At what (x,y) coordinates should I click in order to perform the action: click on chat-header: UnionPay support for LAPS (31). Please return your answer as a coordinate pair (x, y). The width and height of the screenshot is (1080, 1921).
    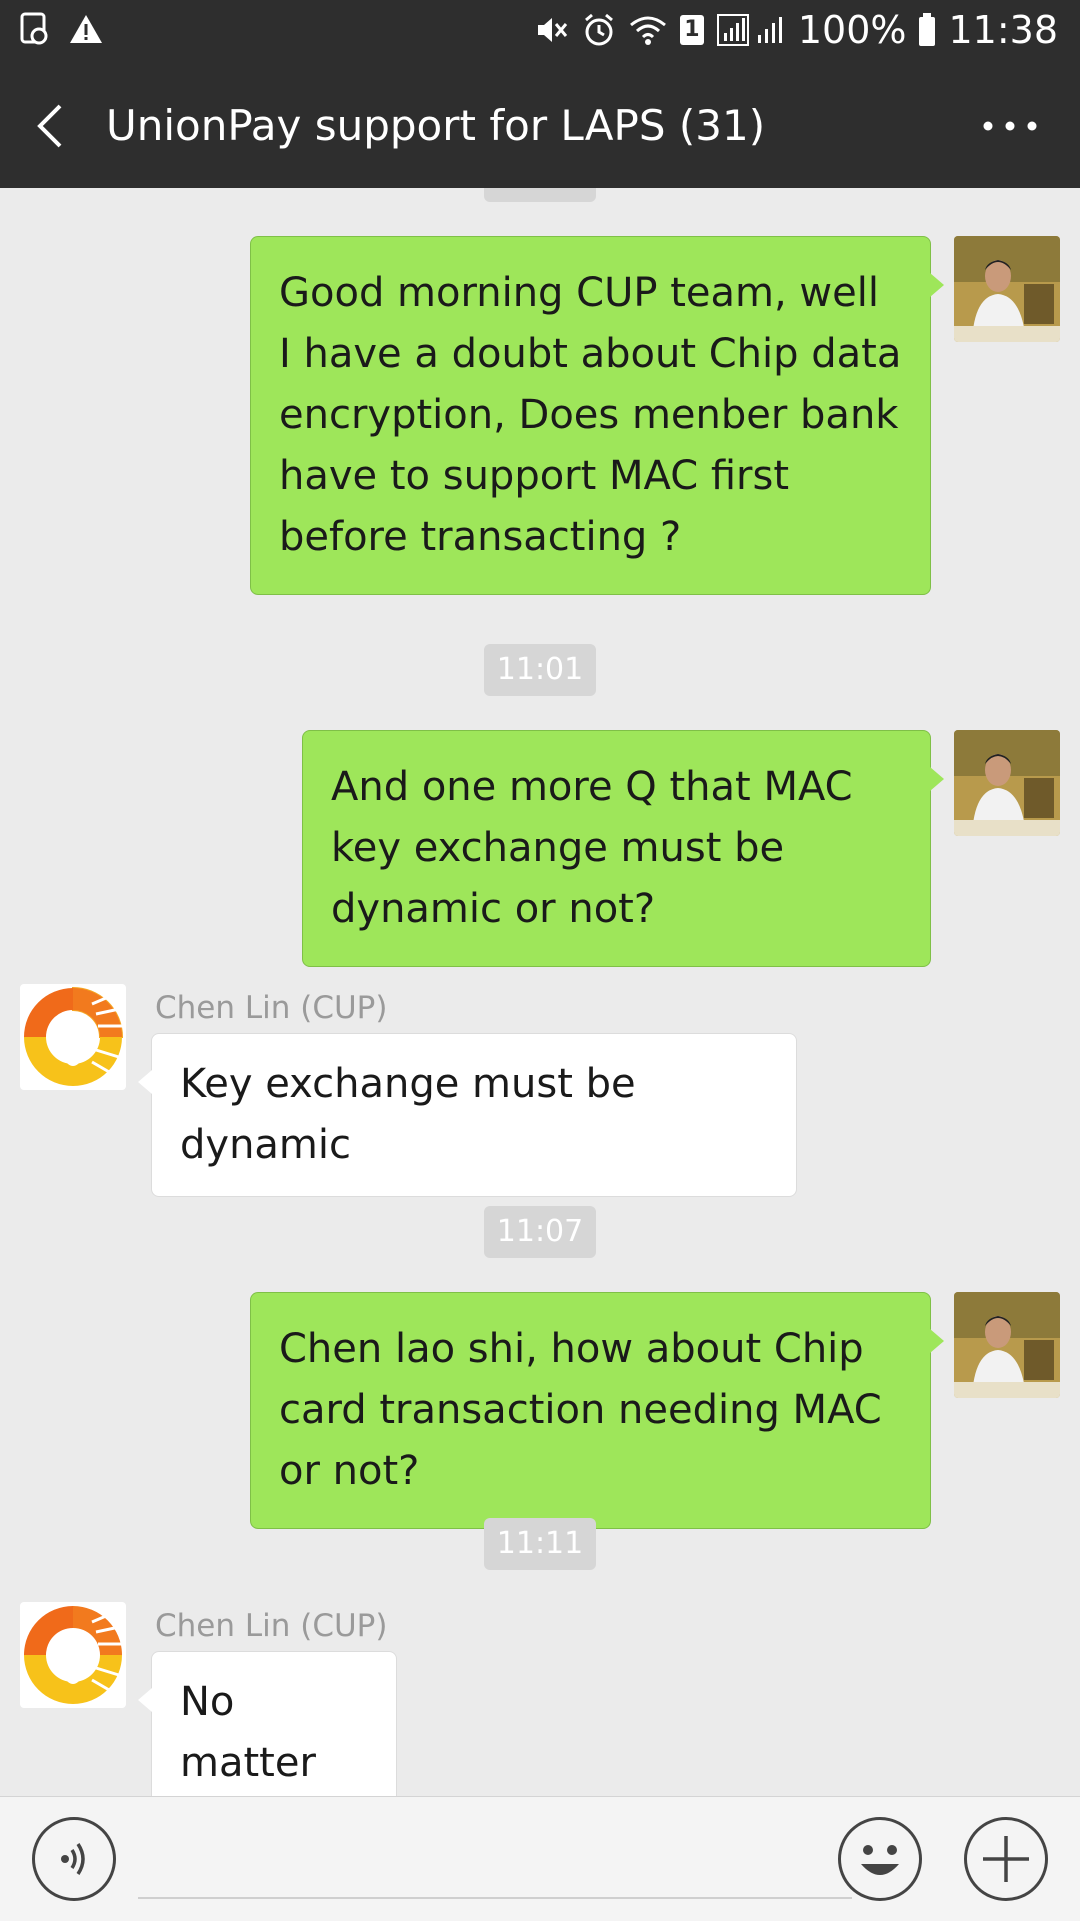
    Looking at the image, I should click on (540, 126).